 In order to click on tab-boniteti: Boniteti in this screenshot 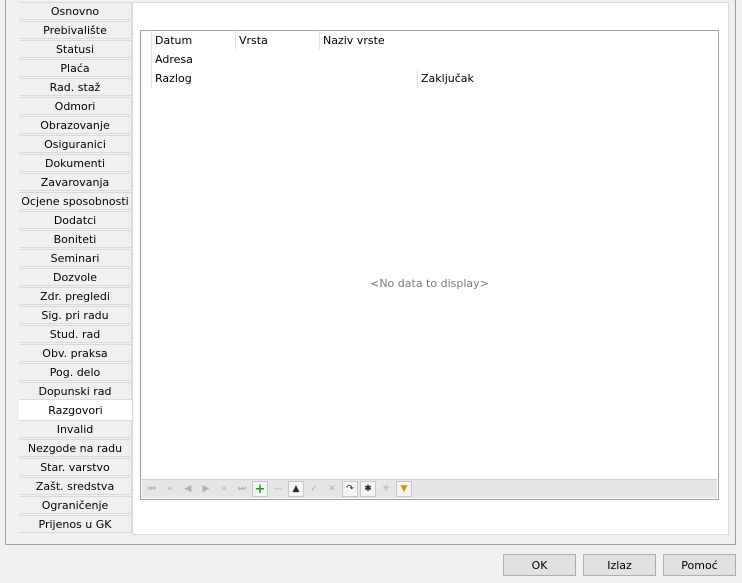, I will do `click(75, 239)`.